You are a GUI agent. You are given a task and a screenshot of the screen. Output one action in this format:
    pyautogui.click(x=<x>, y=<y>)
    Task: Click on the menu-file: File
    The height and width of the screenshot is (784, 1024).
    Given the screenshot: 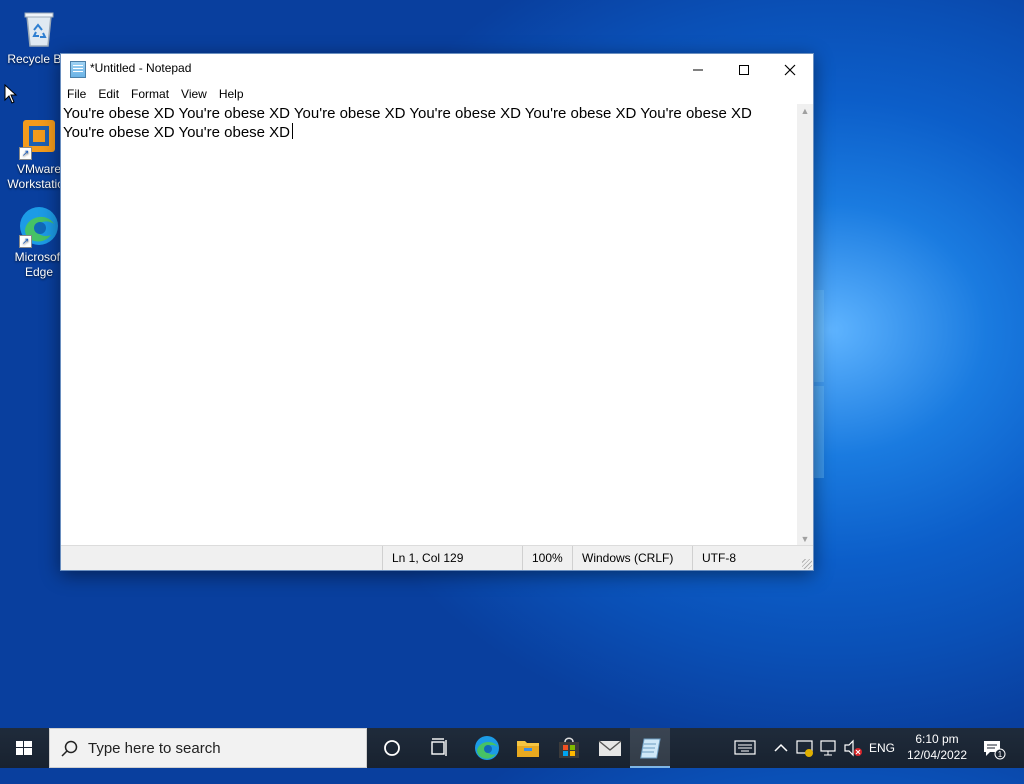 What is the action you would take?
    pyautogui.click(x=76, y=94)
    